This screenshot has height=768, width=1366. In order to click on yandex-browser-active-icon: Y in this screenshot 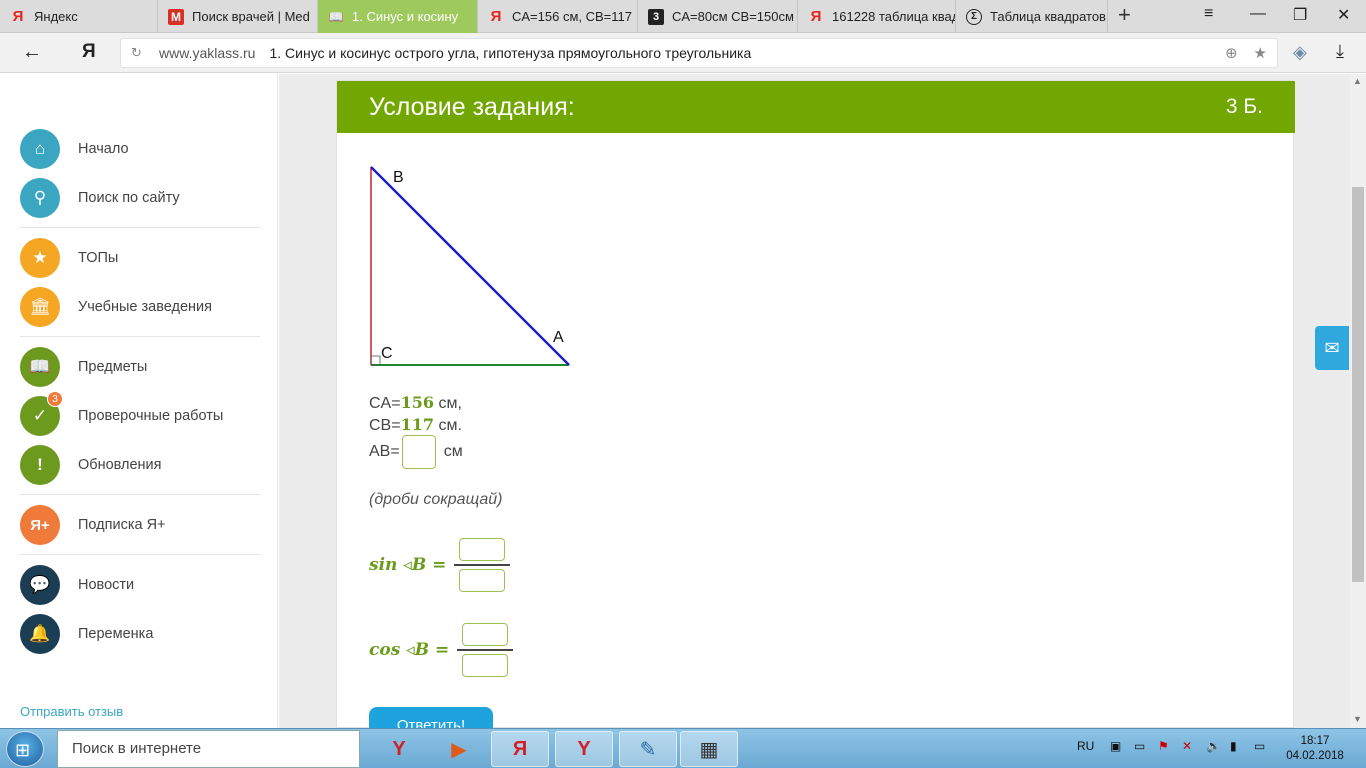, I will do `click(584, 749)`.